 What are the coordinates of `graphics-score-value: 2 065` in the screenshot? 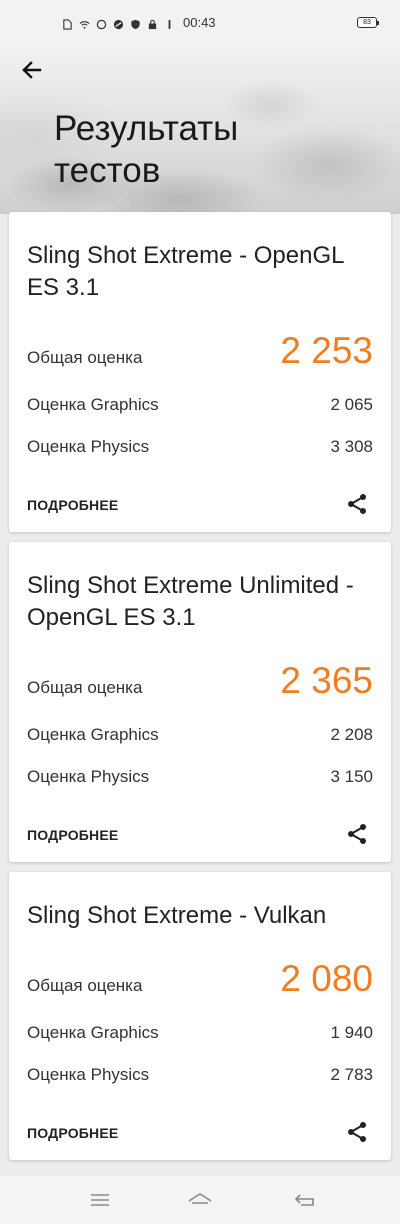 It's located at (351, 404).